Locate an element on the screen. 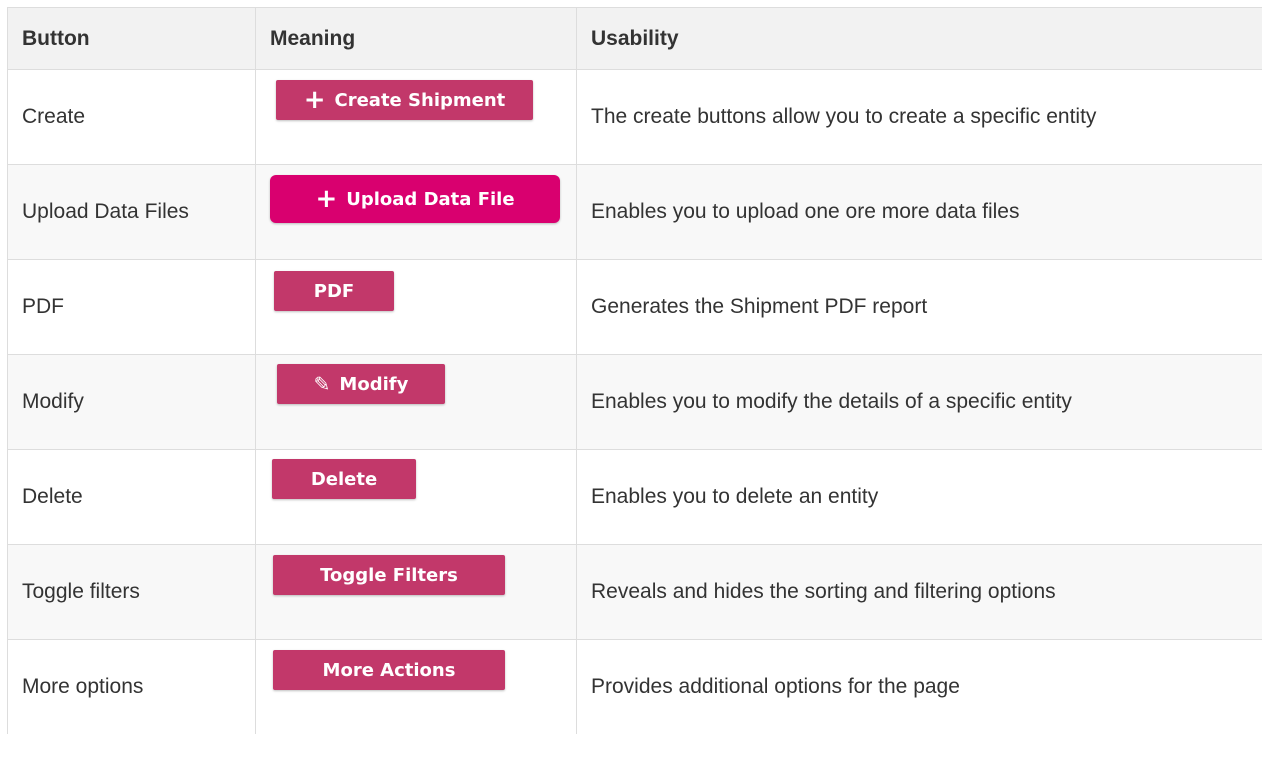 The height and width of the screenshot is (770, 1262). row-usability: Generates the Shipment PDF report is located at coordinates (919, 307).